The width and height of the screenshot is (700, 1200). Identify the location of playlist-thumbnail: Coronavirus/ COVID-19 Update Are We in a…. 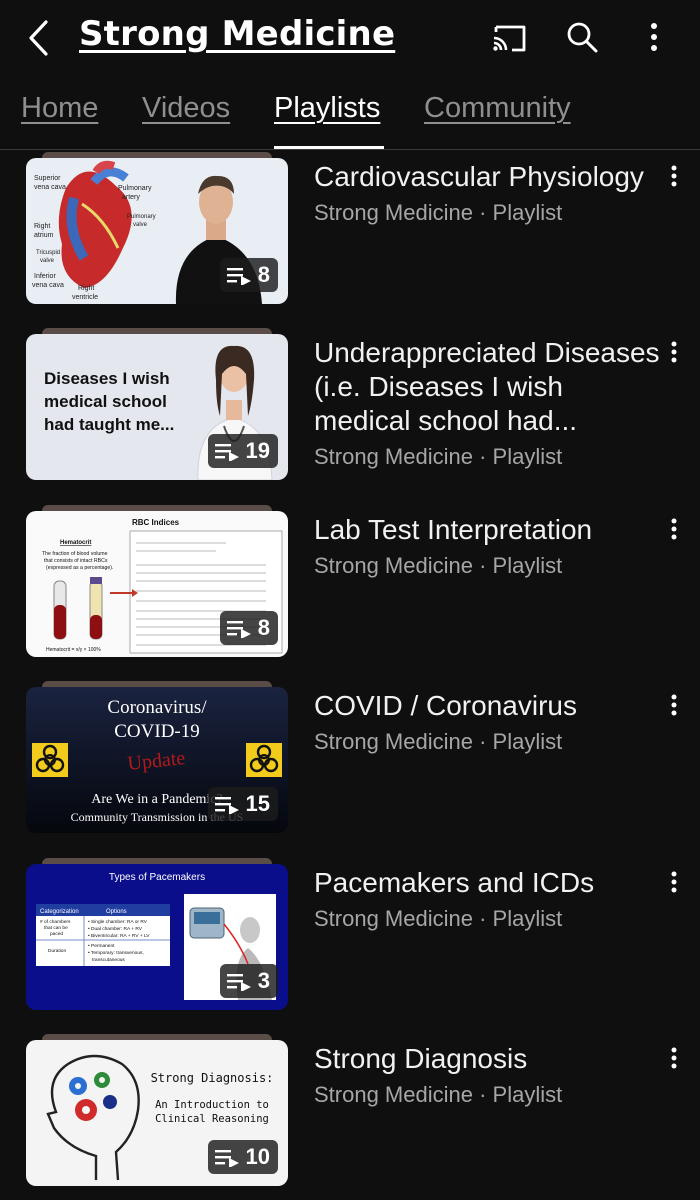
(157, 757).